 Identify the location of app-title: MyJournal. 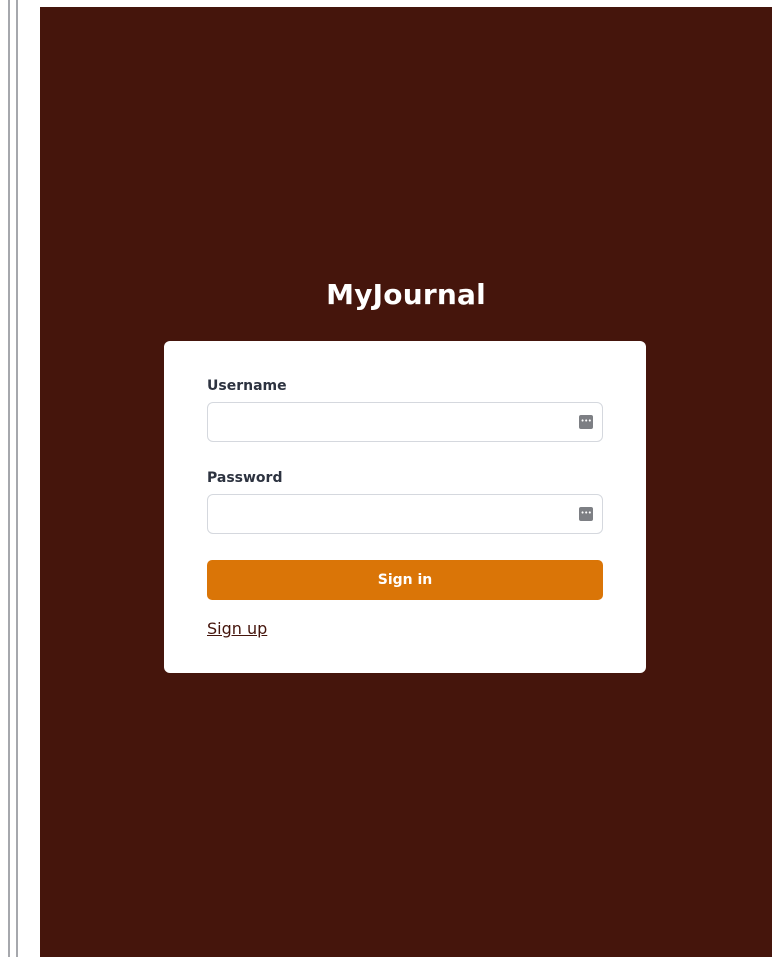
(406, 294).